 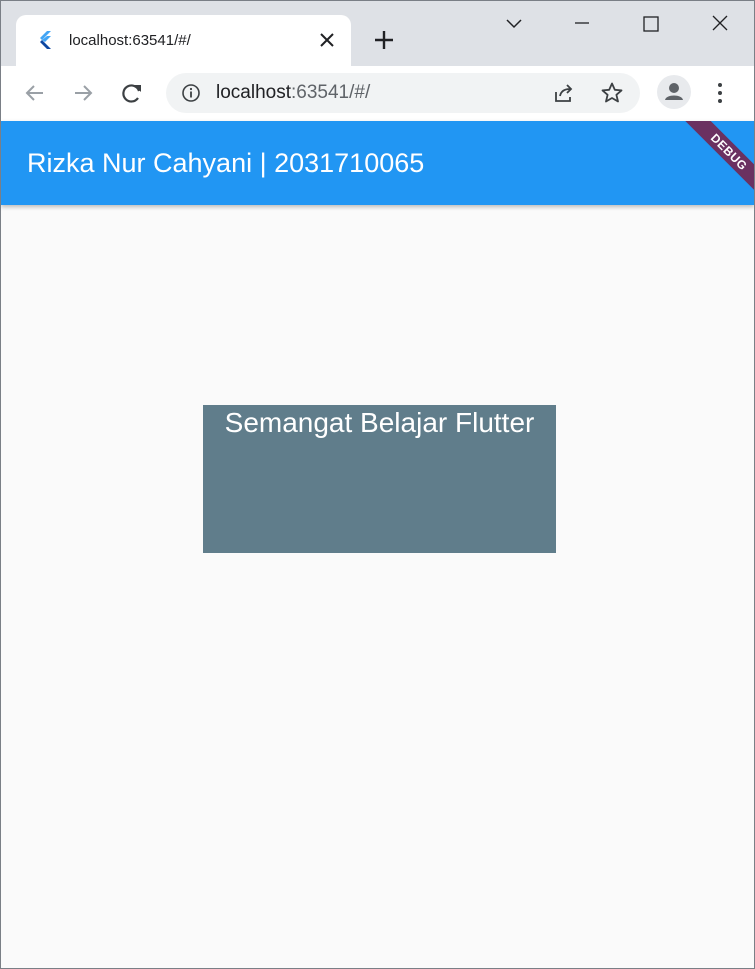 What do you see at coordinates (564, 93) in the screenshot?
I see `share-icon` at bounding box center [564, 93].